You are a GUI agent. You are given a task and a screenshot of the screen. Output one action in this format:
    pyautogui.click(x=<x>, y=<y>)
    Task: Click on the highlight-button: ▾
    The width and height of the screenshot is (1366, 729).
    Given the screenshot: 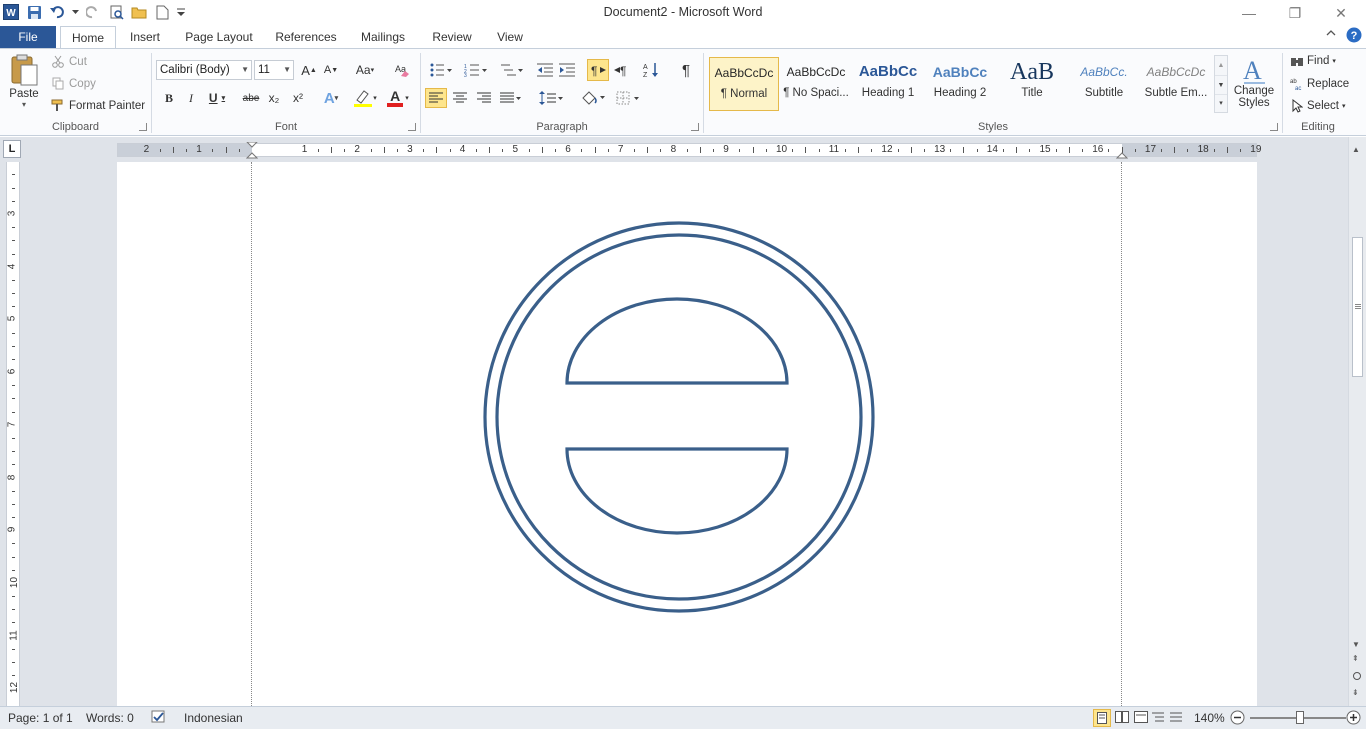 What is the action you would take?
    pyautogui.click(x=365, y=98)
    